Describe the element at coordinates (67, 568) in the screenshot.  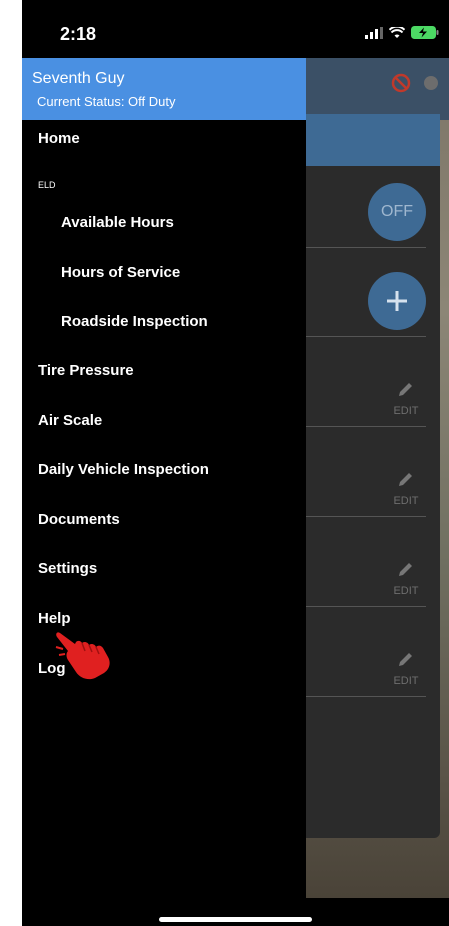
I see `menu-item-settings: Settings` at that location.